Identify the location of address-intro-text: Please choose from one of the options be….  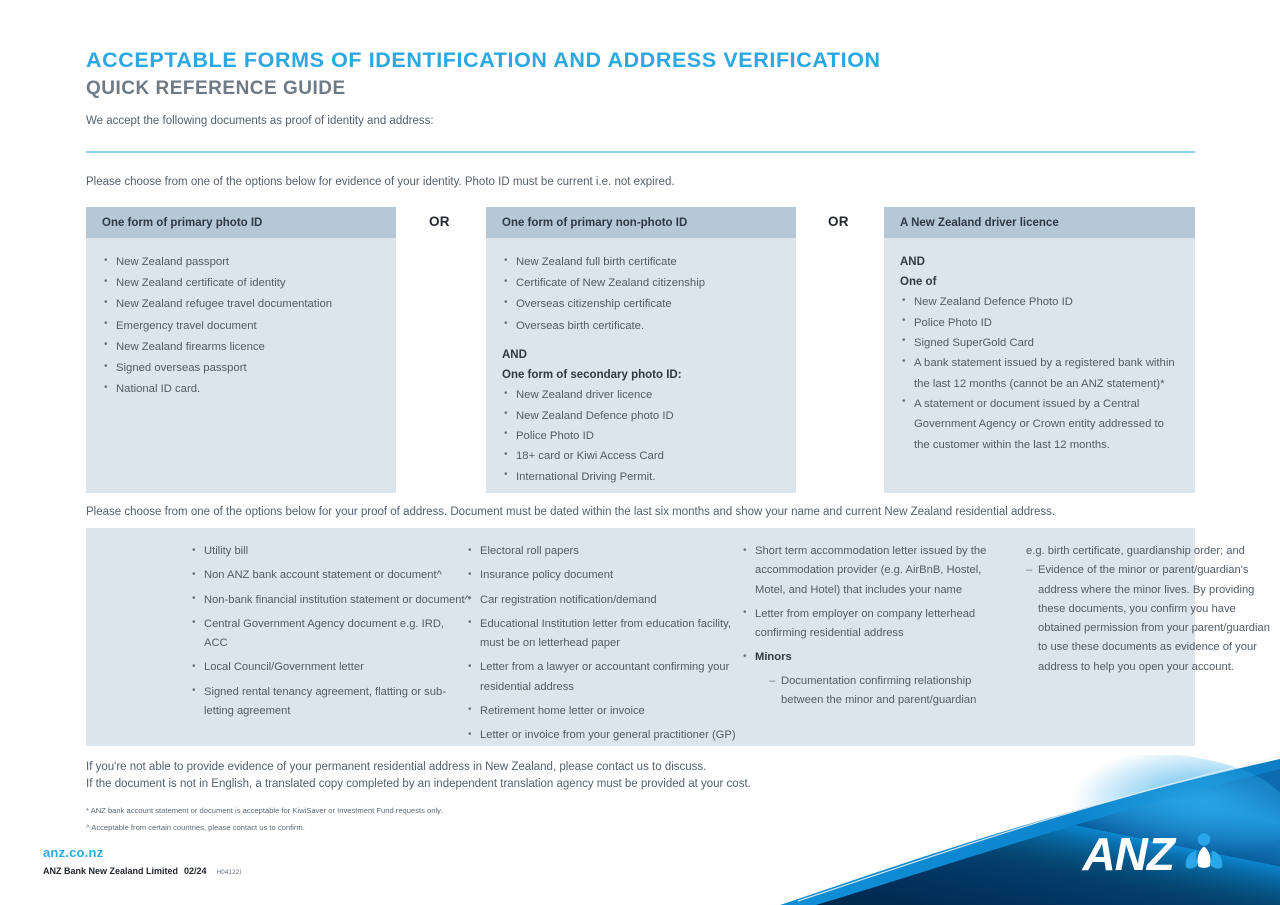
(571, 512).